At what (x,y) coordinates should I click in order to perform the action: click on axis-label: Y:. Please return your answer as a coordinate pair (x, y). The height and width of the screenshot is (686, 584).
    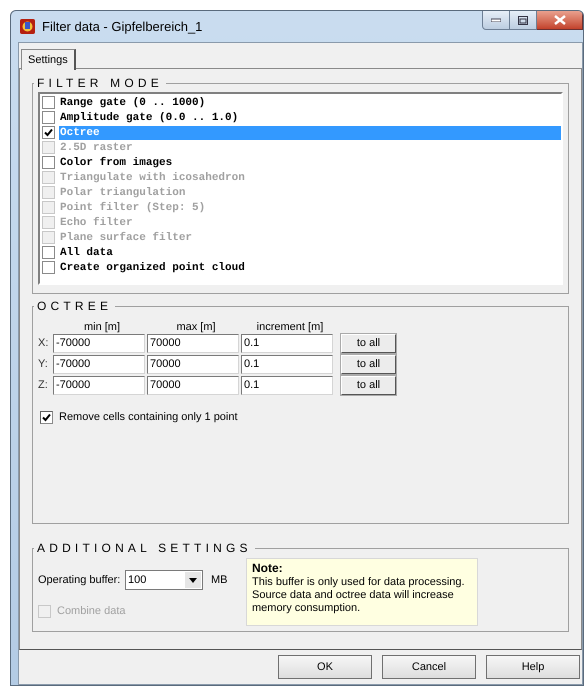
    Looking at the image, I should click on (43, 364).